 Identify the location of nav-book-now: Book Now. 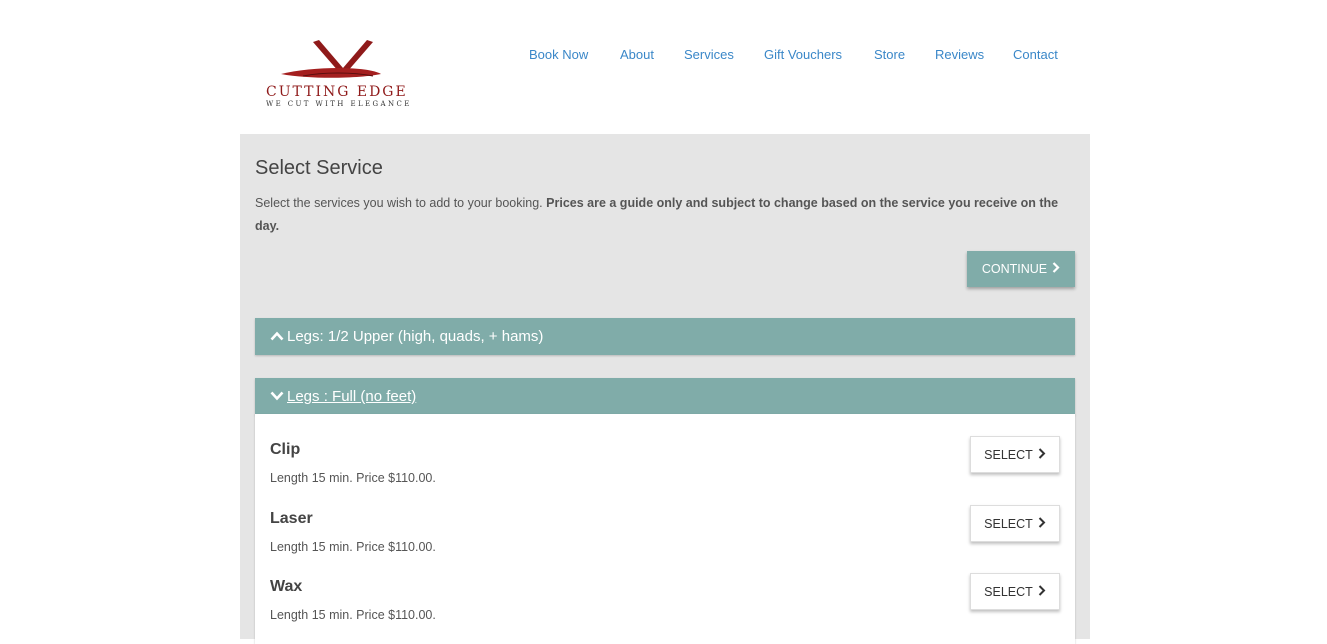
(558, 54).